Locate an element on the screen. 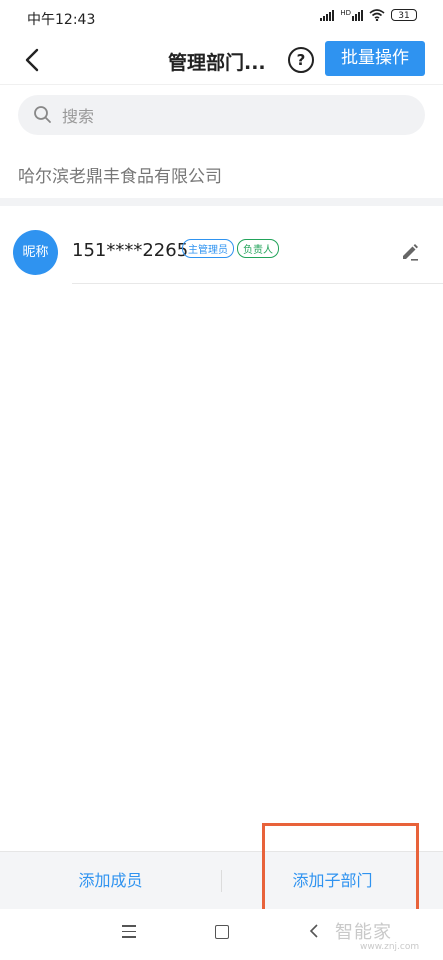 This screenshot has height=960, width=443. company-name: 哈尔滨老鼎丰食品有限公司 is located at coordinates (120, 177).